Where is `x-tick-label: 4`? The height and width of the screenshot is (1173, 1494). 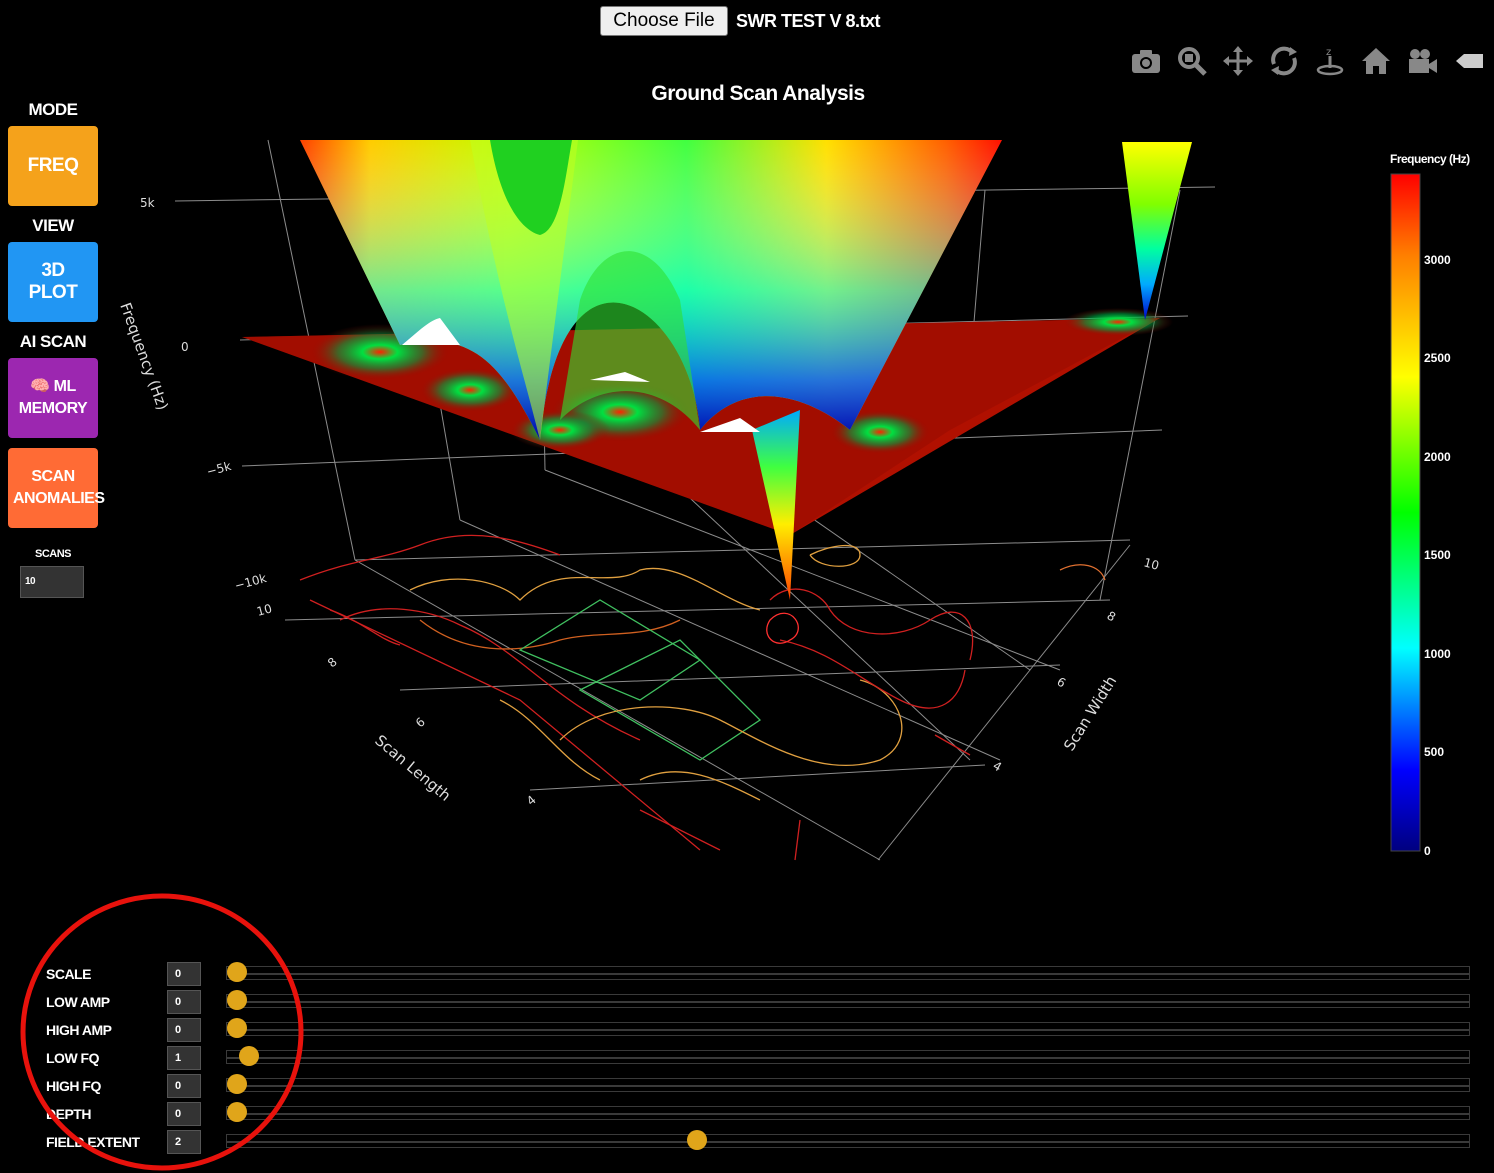
x-tick-label: 4 is located at coordinates (531, 801).